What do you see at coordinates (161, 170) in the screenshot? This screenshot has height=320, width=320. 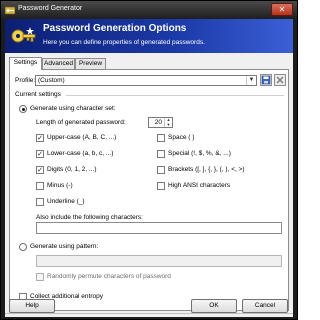 I see `brackets-checkbox` at bounding box center [161, 170].